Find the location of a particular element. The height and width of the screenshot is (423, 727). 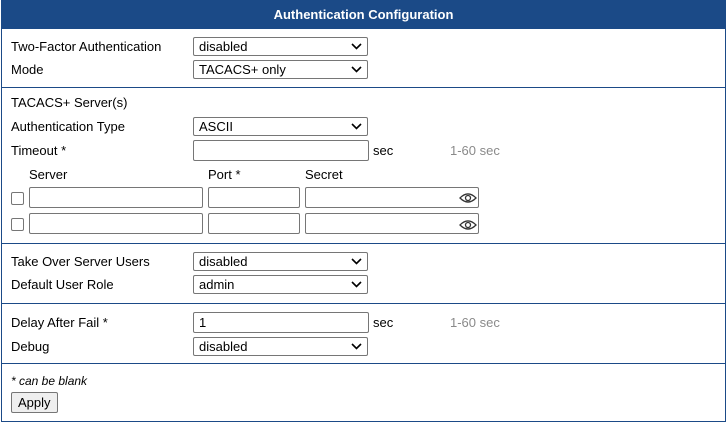

debug-label: Debug is located at coordinates (30, 346).